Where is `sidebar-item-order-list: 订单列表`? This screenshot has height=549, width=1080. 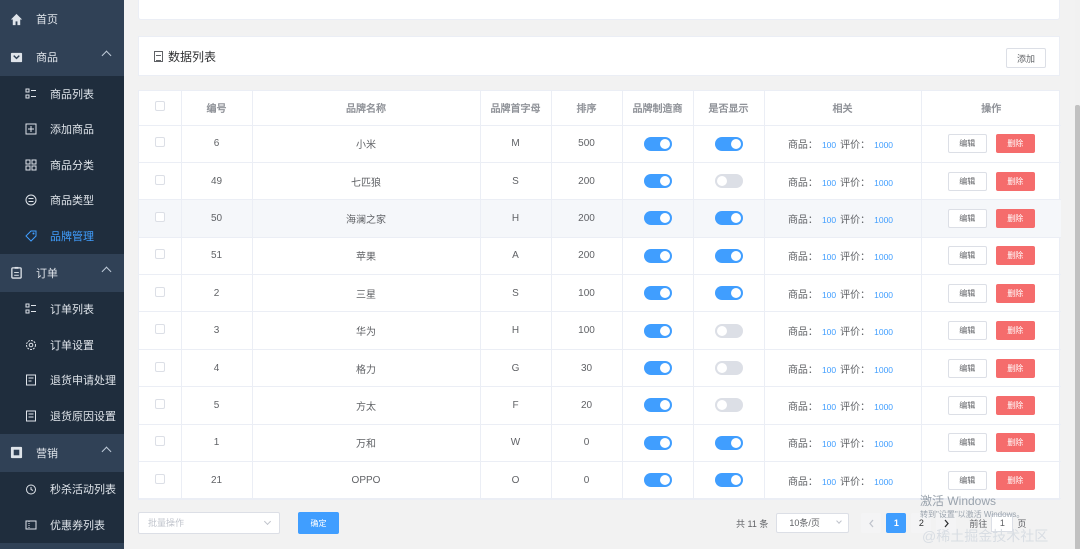 sidebar-item-order-list: 订单列表 is located at coordinates (62, 310).